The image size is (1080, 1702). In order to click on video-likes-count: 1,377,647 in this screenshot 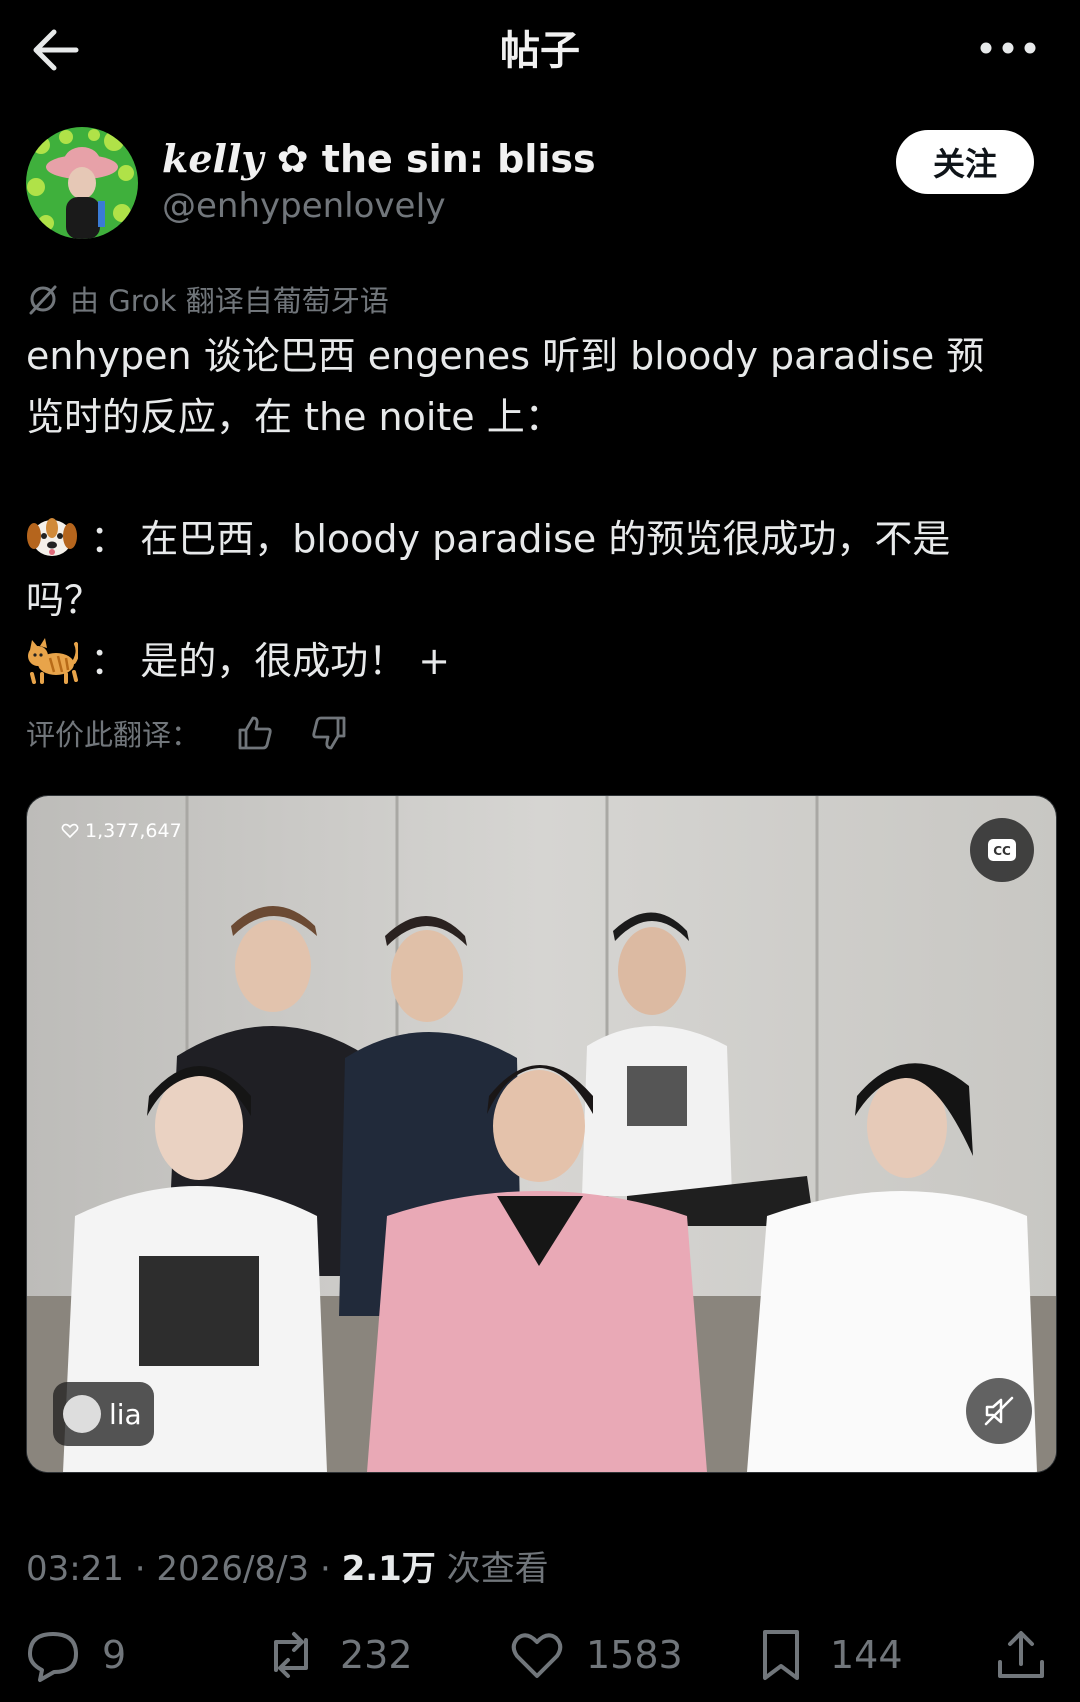, I will do `click(133, 831)`.